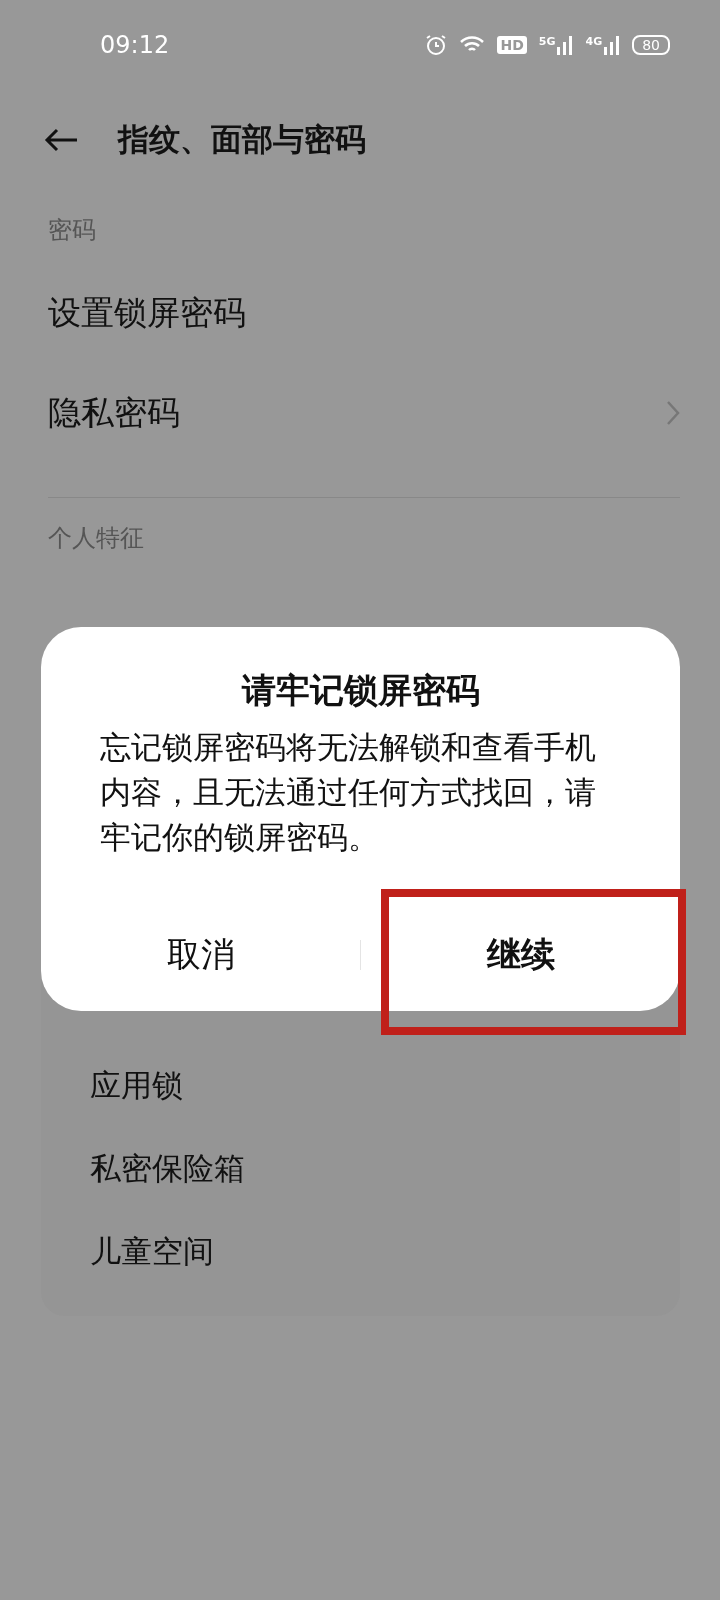  Describe the element at coordinates (135, 45) in the screenshot. I see `status-time: 09:12` at that location.